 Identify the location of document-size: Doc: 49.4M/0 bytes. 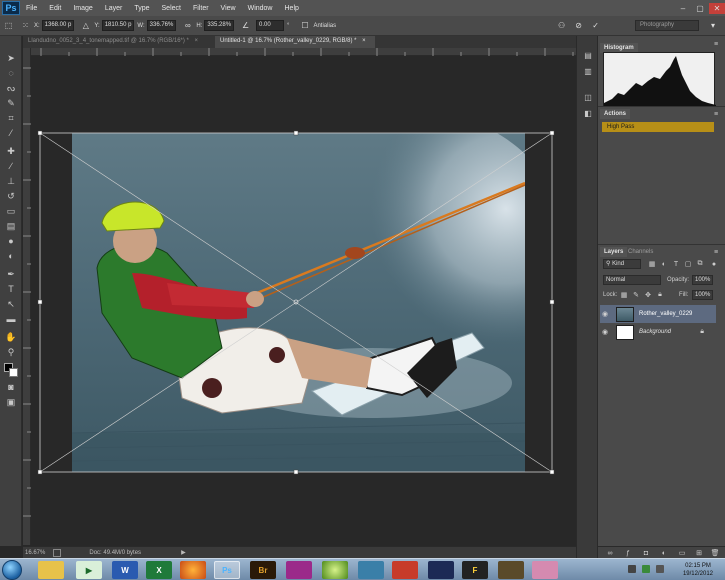
(115, 552).